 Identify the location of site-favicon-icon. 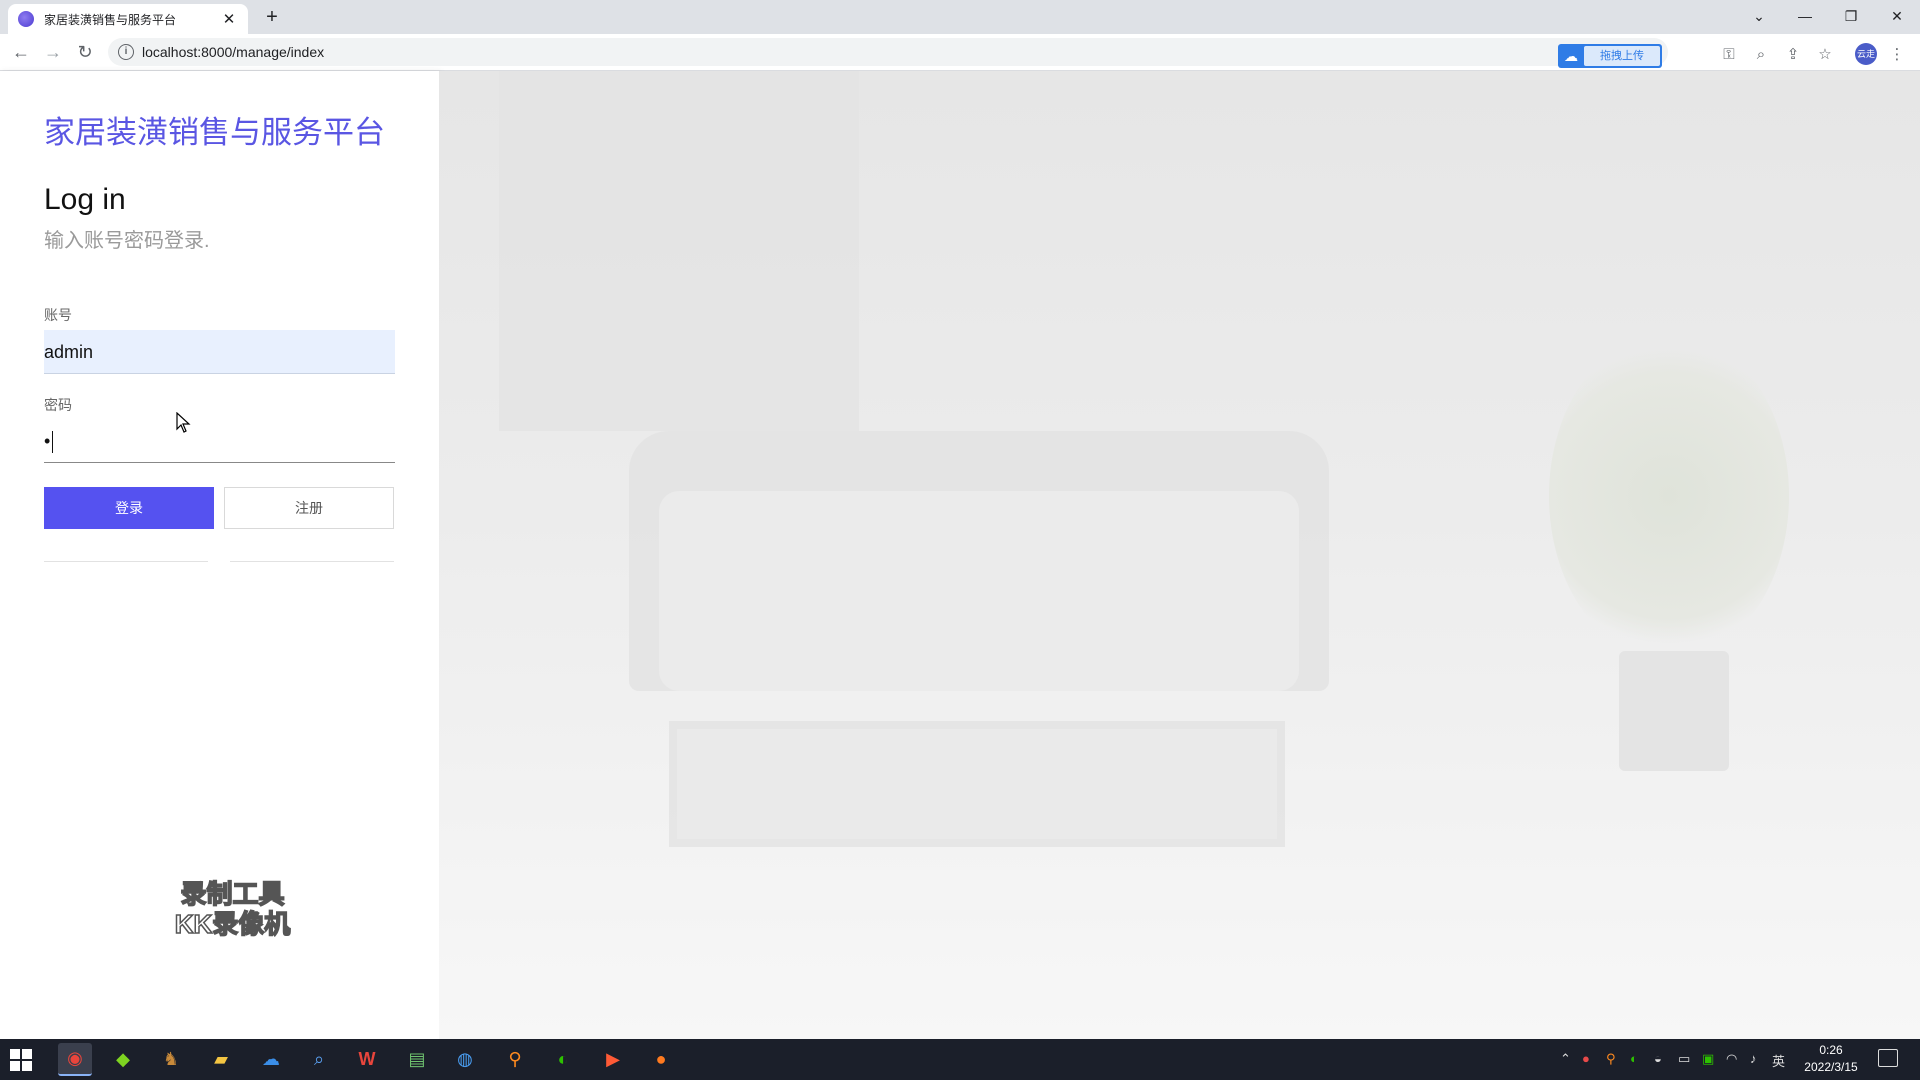
(26, 19).